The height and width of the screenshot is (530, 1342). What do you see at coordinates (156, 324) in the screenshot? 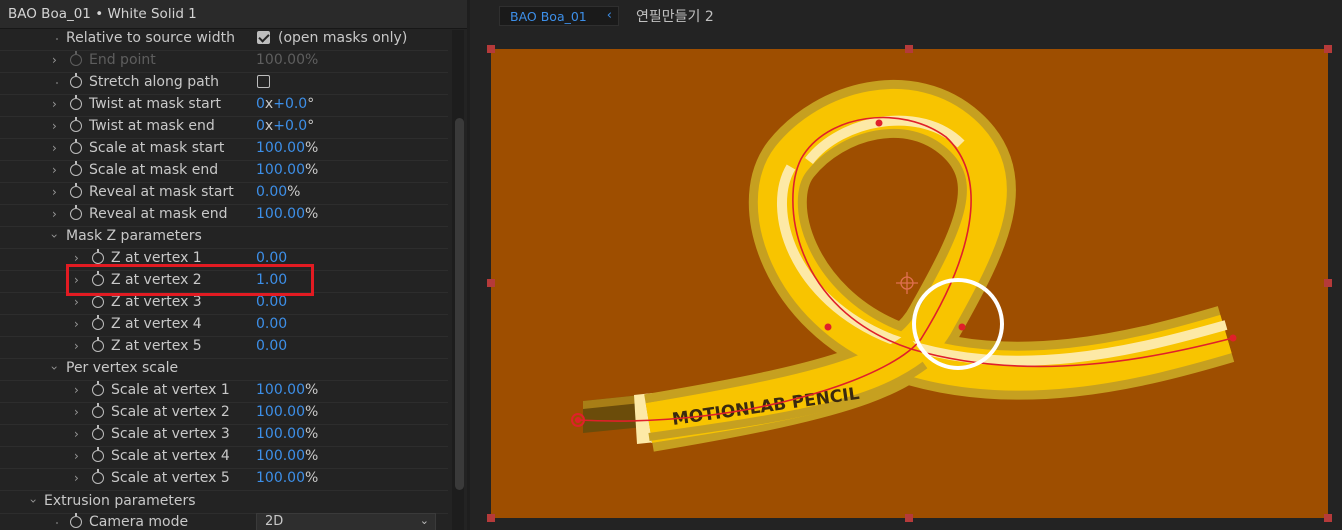
I see `property-label: Z at vertex 4` at bounding box center [156, 324].